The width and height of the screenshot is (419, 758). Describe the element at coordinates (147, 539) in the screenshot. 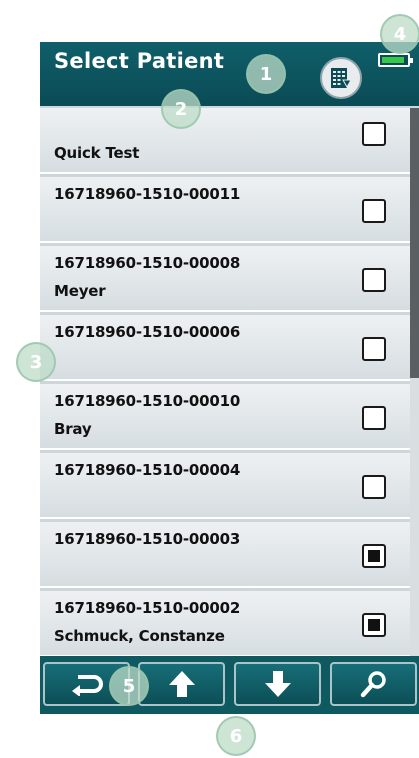

I see `patient-id: 16718960-1510-00003` at that location.